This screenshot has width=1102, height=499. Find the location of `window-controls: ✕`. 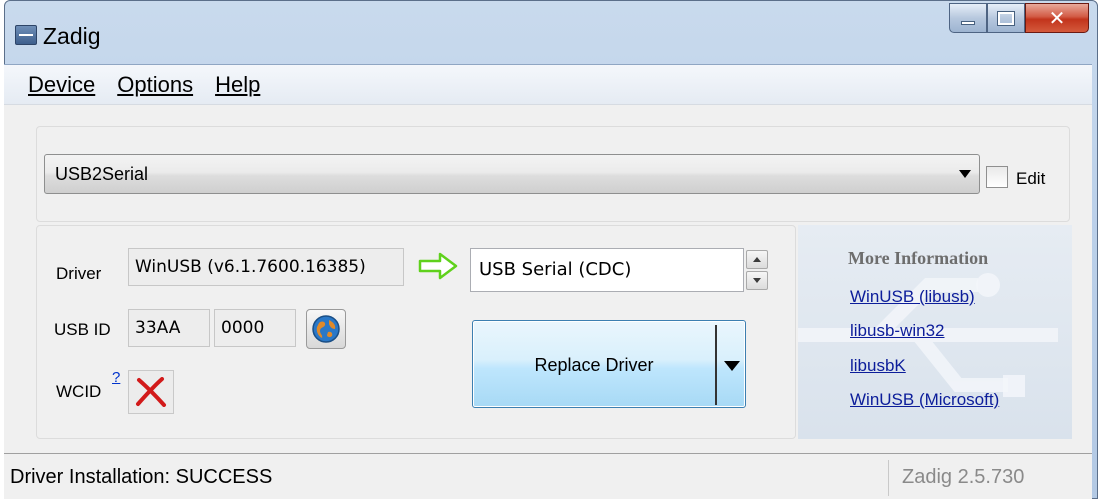

window-controls: ✕ is located at coordinates (1019, 18).